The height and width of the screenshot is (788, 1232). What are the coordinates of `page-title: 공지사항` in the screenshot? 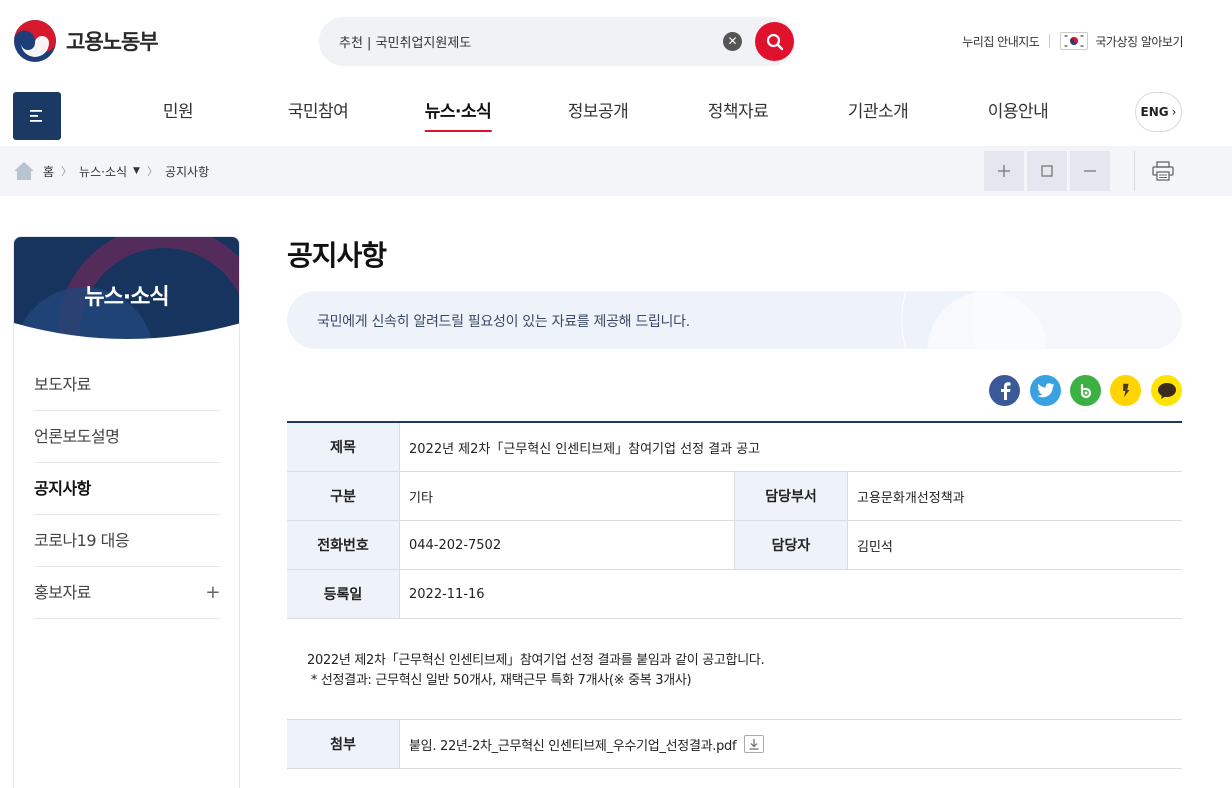 It's located at (337, 255).